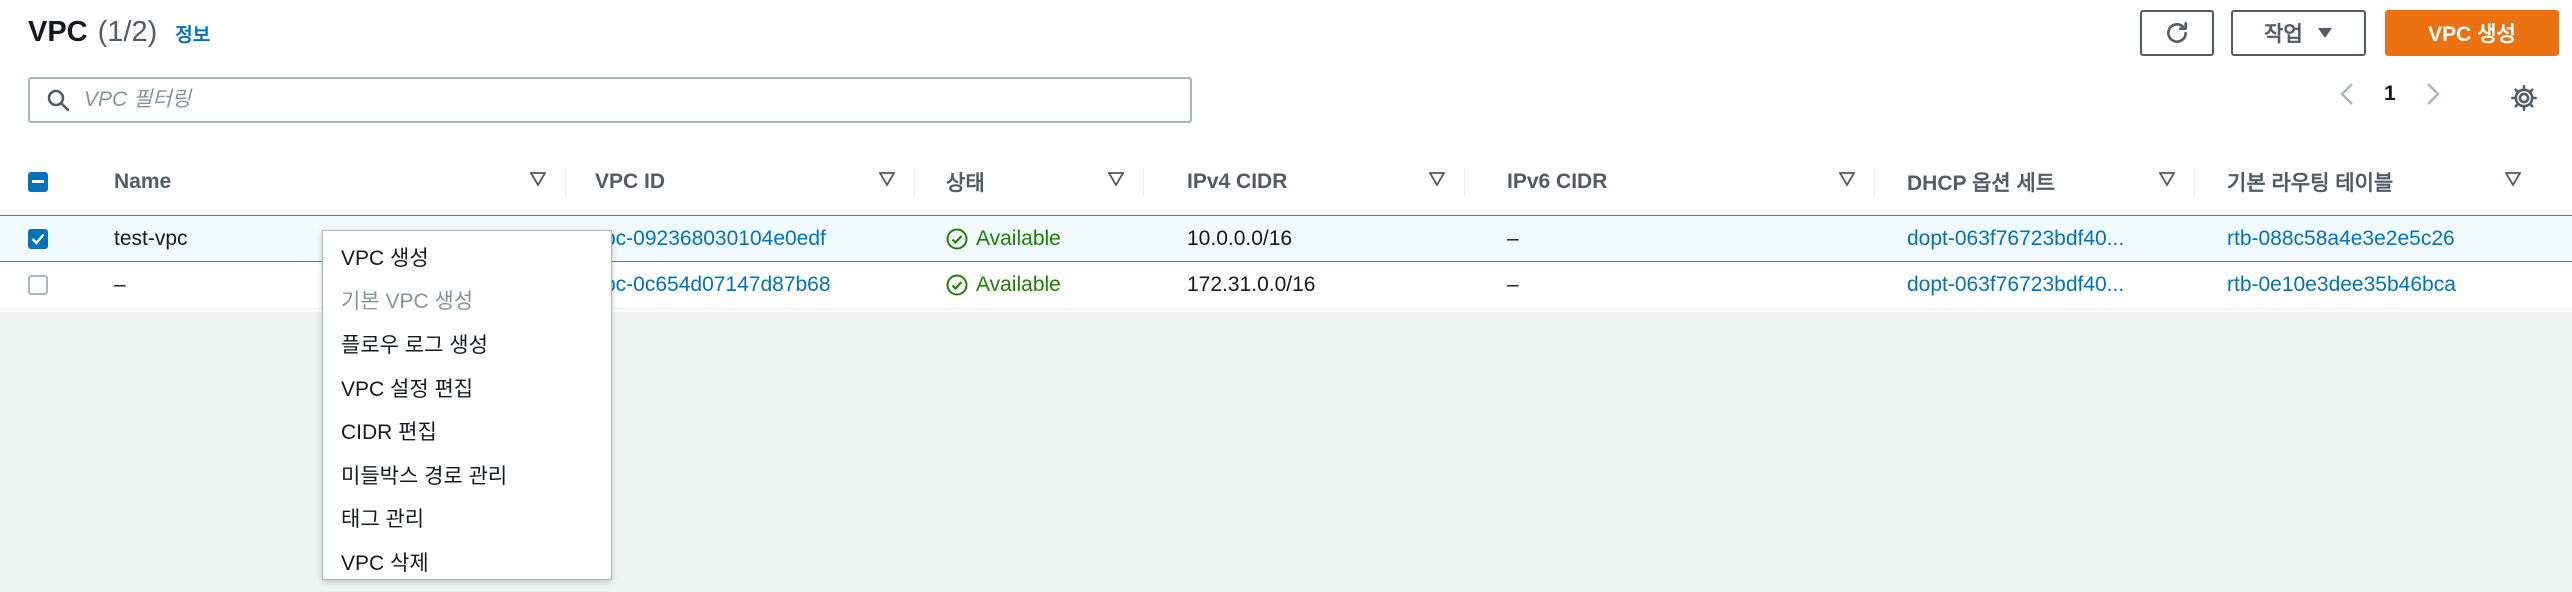 The width and height of the screenshot is (2572, 592). I want to click on pagination: 1, so click(2390, 94).